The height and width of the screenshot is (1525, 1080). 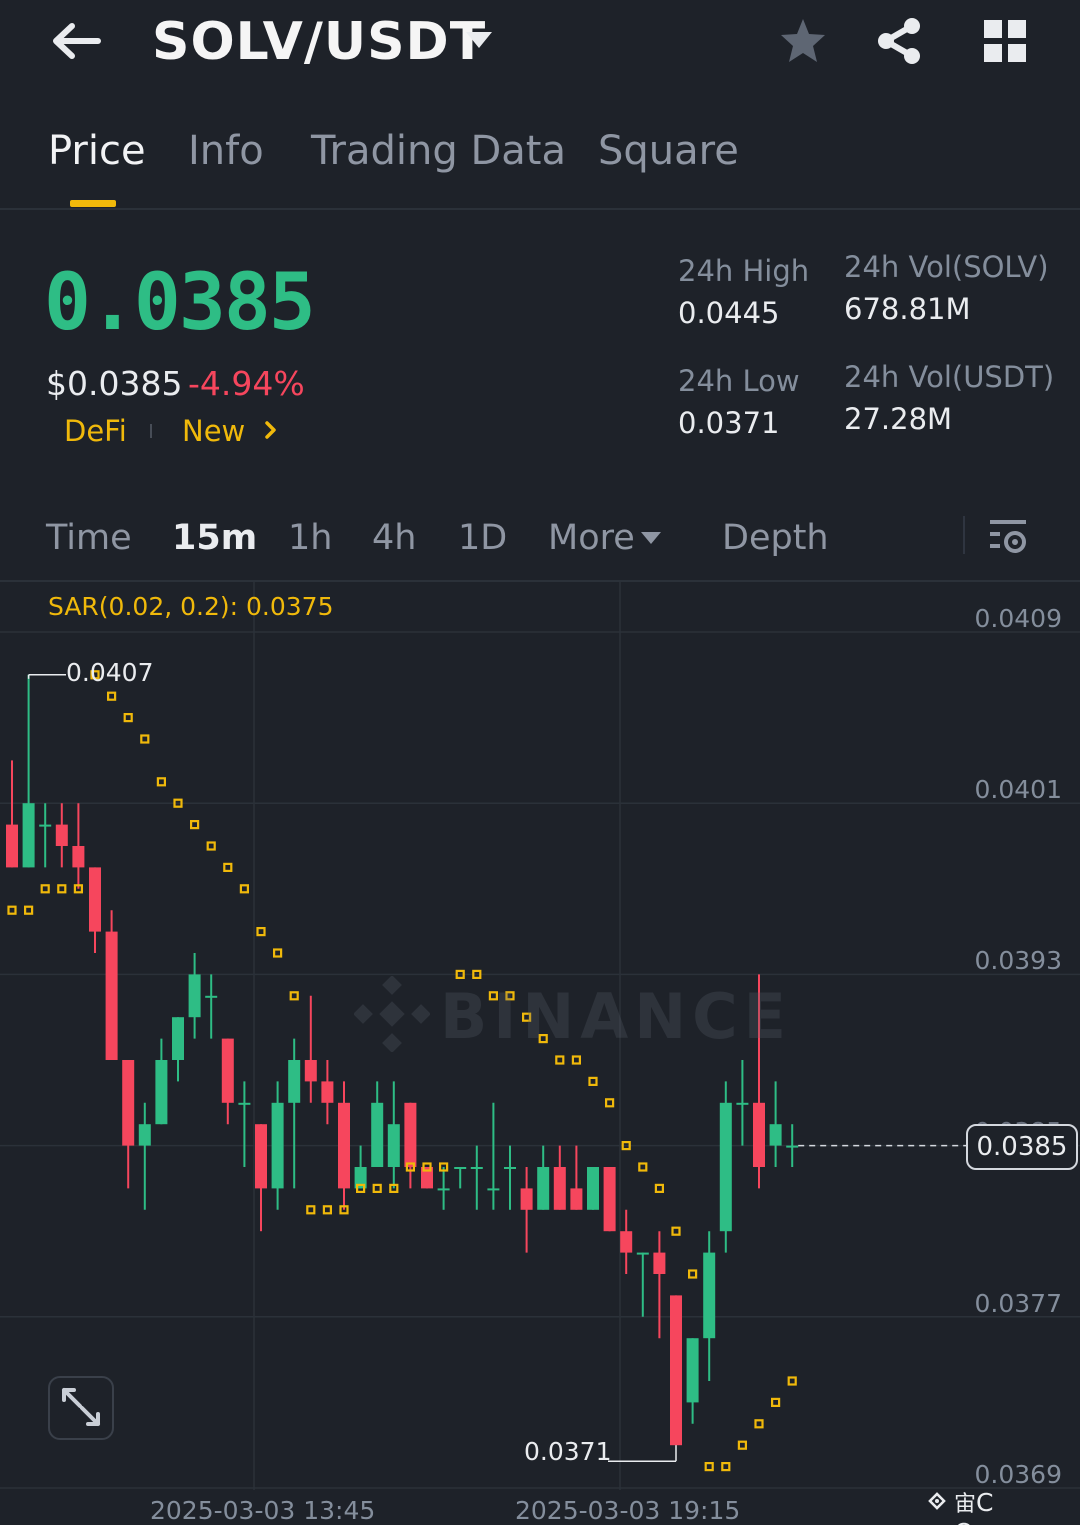 I want to click on stat-high-label: 24h High, so click(x=744, y=271).